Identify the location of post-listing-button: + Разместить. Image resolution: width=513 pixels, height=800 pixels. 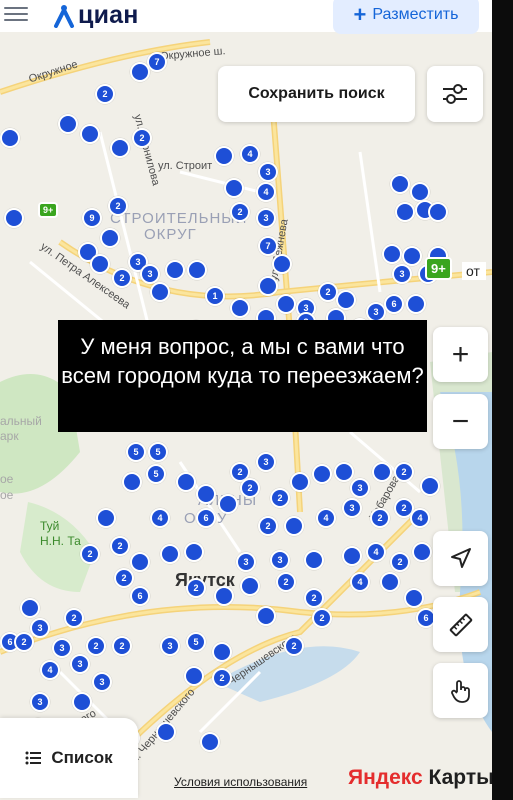
(406, 17).